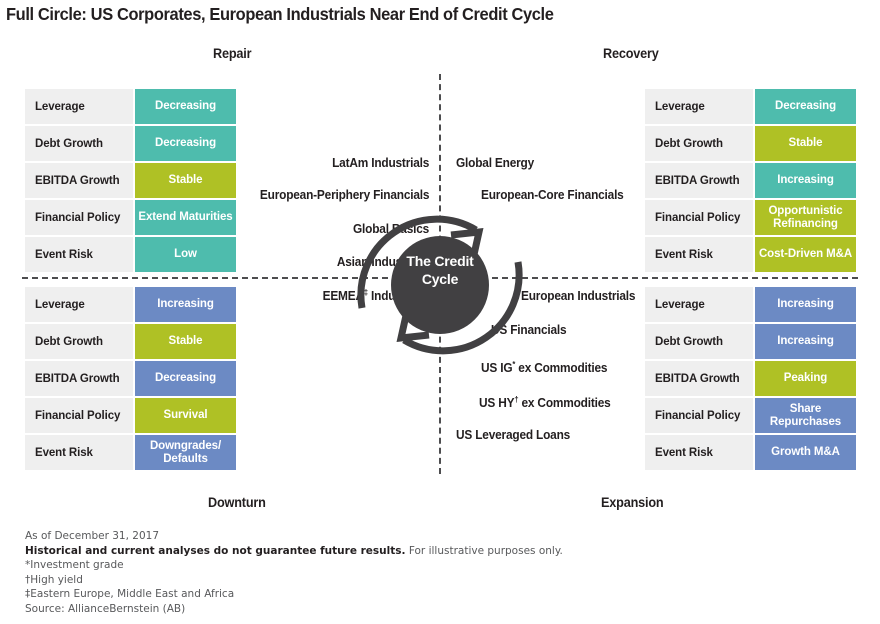 The width and height of the screenshot is (880, 624). I want to click on attribute-value: Extend Maturities, so click(185, 217).